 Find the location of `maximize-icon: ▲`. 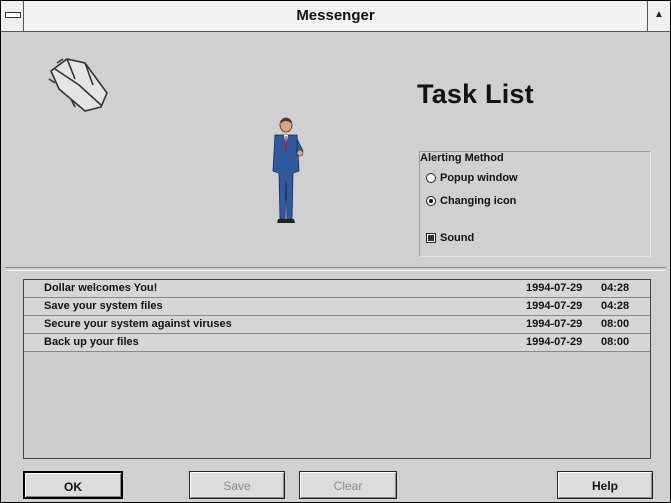

maximize-icon: ▲ is located at coordinates (659, 14).